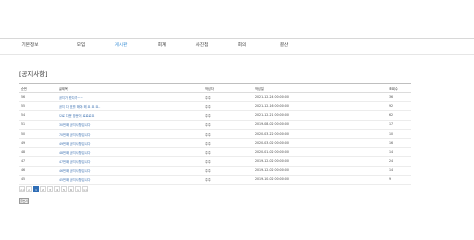  What do you see at coordinates (272, 115) in the screenshot?
I see `row-date: 2021-12-21 00:00:00` at bounding box center [272, 115].